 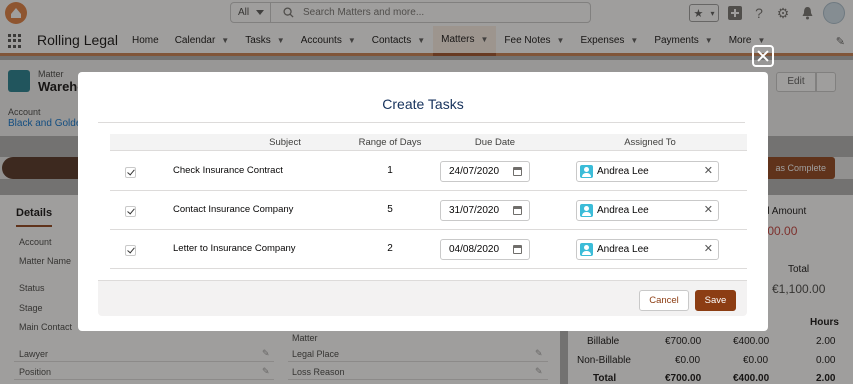 I want to click on column-header-assigned-to: Assigned To, so click(x=650, y=142).